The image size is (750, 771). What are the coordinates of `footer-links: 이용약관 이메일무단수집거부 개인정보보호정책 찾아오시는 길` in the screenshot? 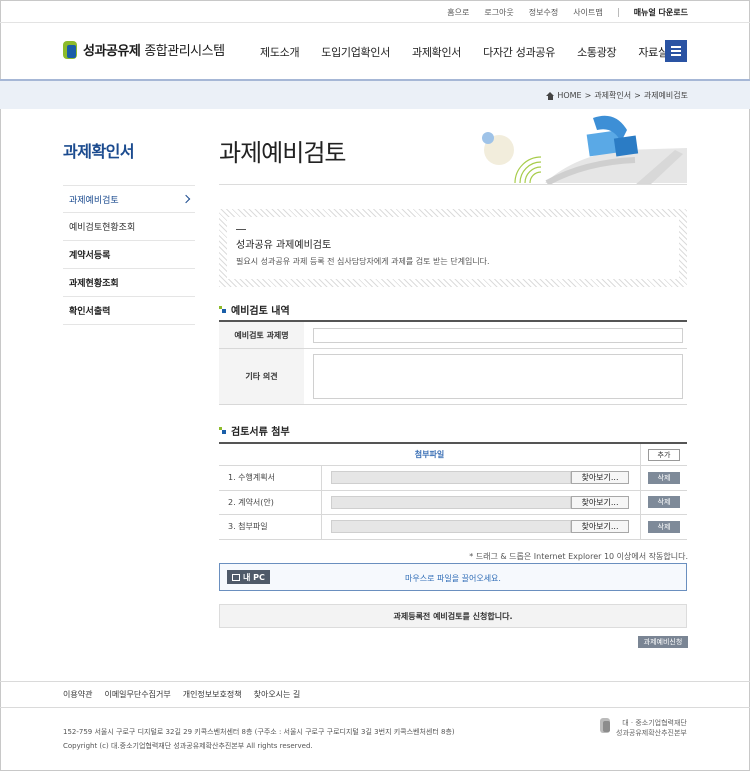 It's located at (181, 694).